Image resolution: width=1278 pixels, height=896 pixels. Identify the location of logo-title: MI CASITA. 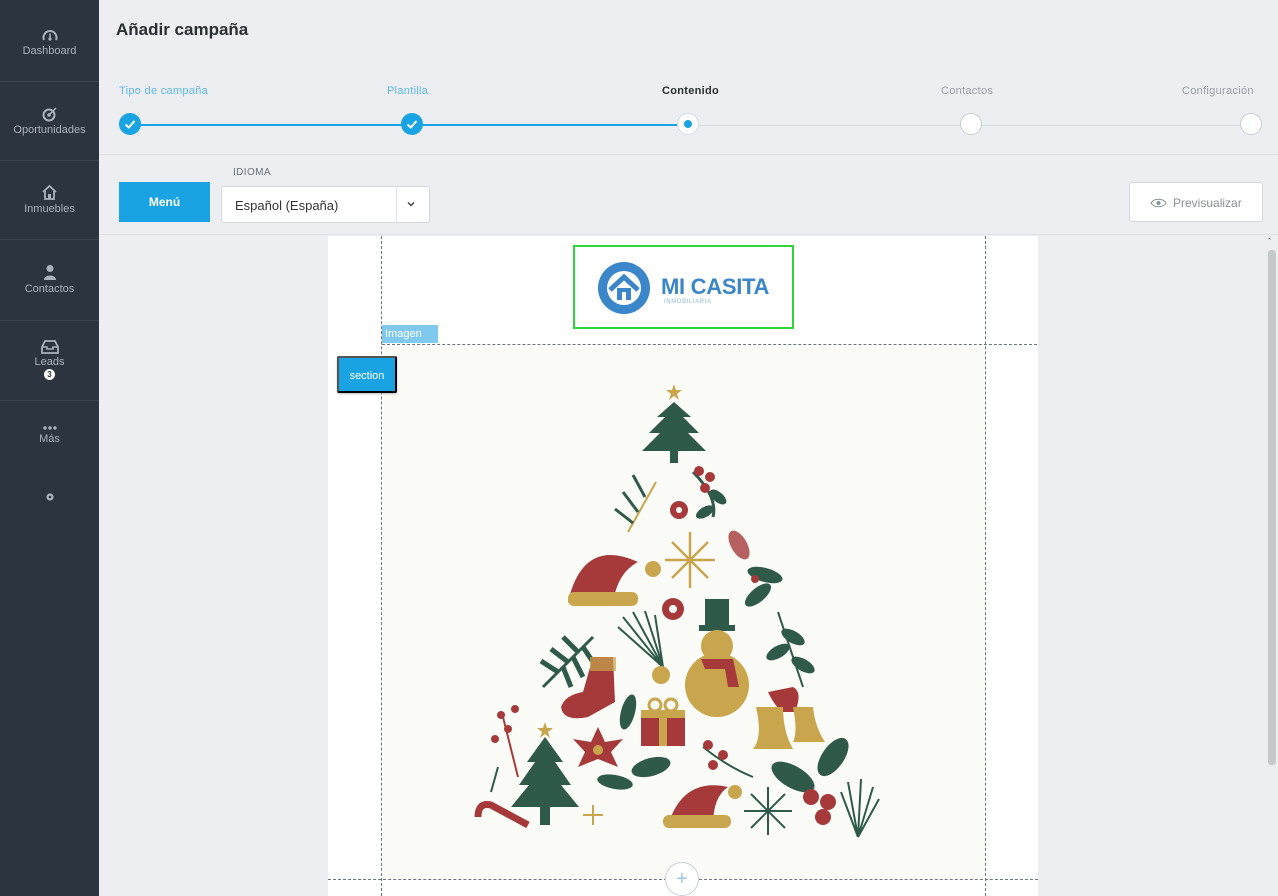
(715, 286).